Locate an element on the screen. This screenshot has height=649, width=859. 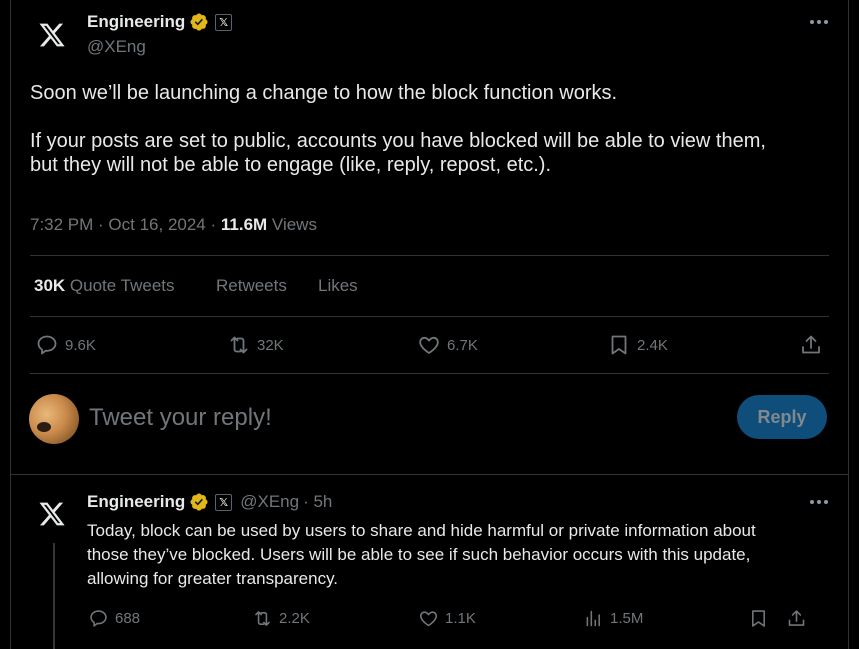
reply-author-avatar-x-logo is located at coordinates (52, 514).